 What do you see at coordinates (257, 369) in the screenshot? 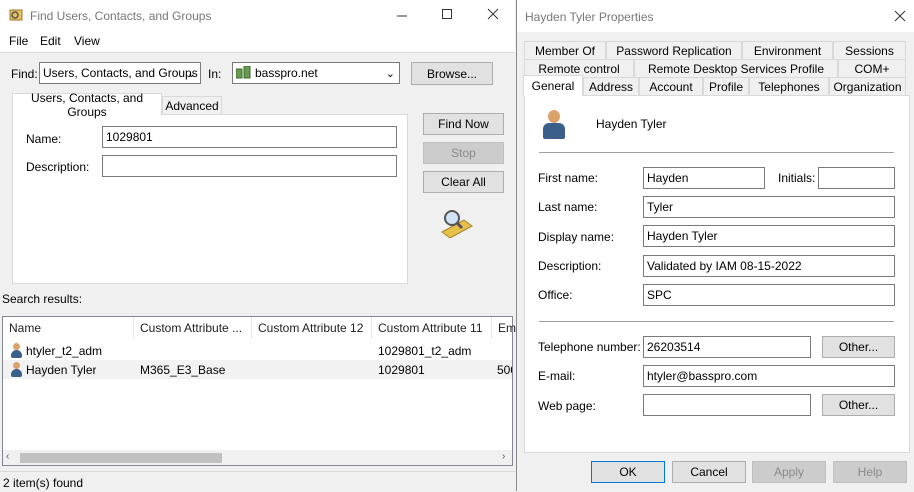
I see `table-row: Hayden Tyler M365_E3_Base 1029801 500` at bounding box center [257, 369].